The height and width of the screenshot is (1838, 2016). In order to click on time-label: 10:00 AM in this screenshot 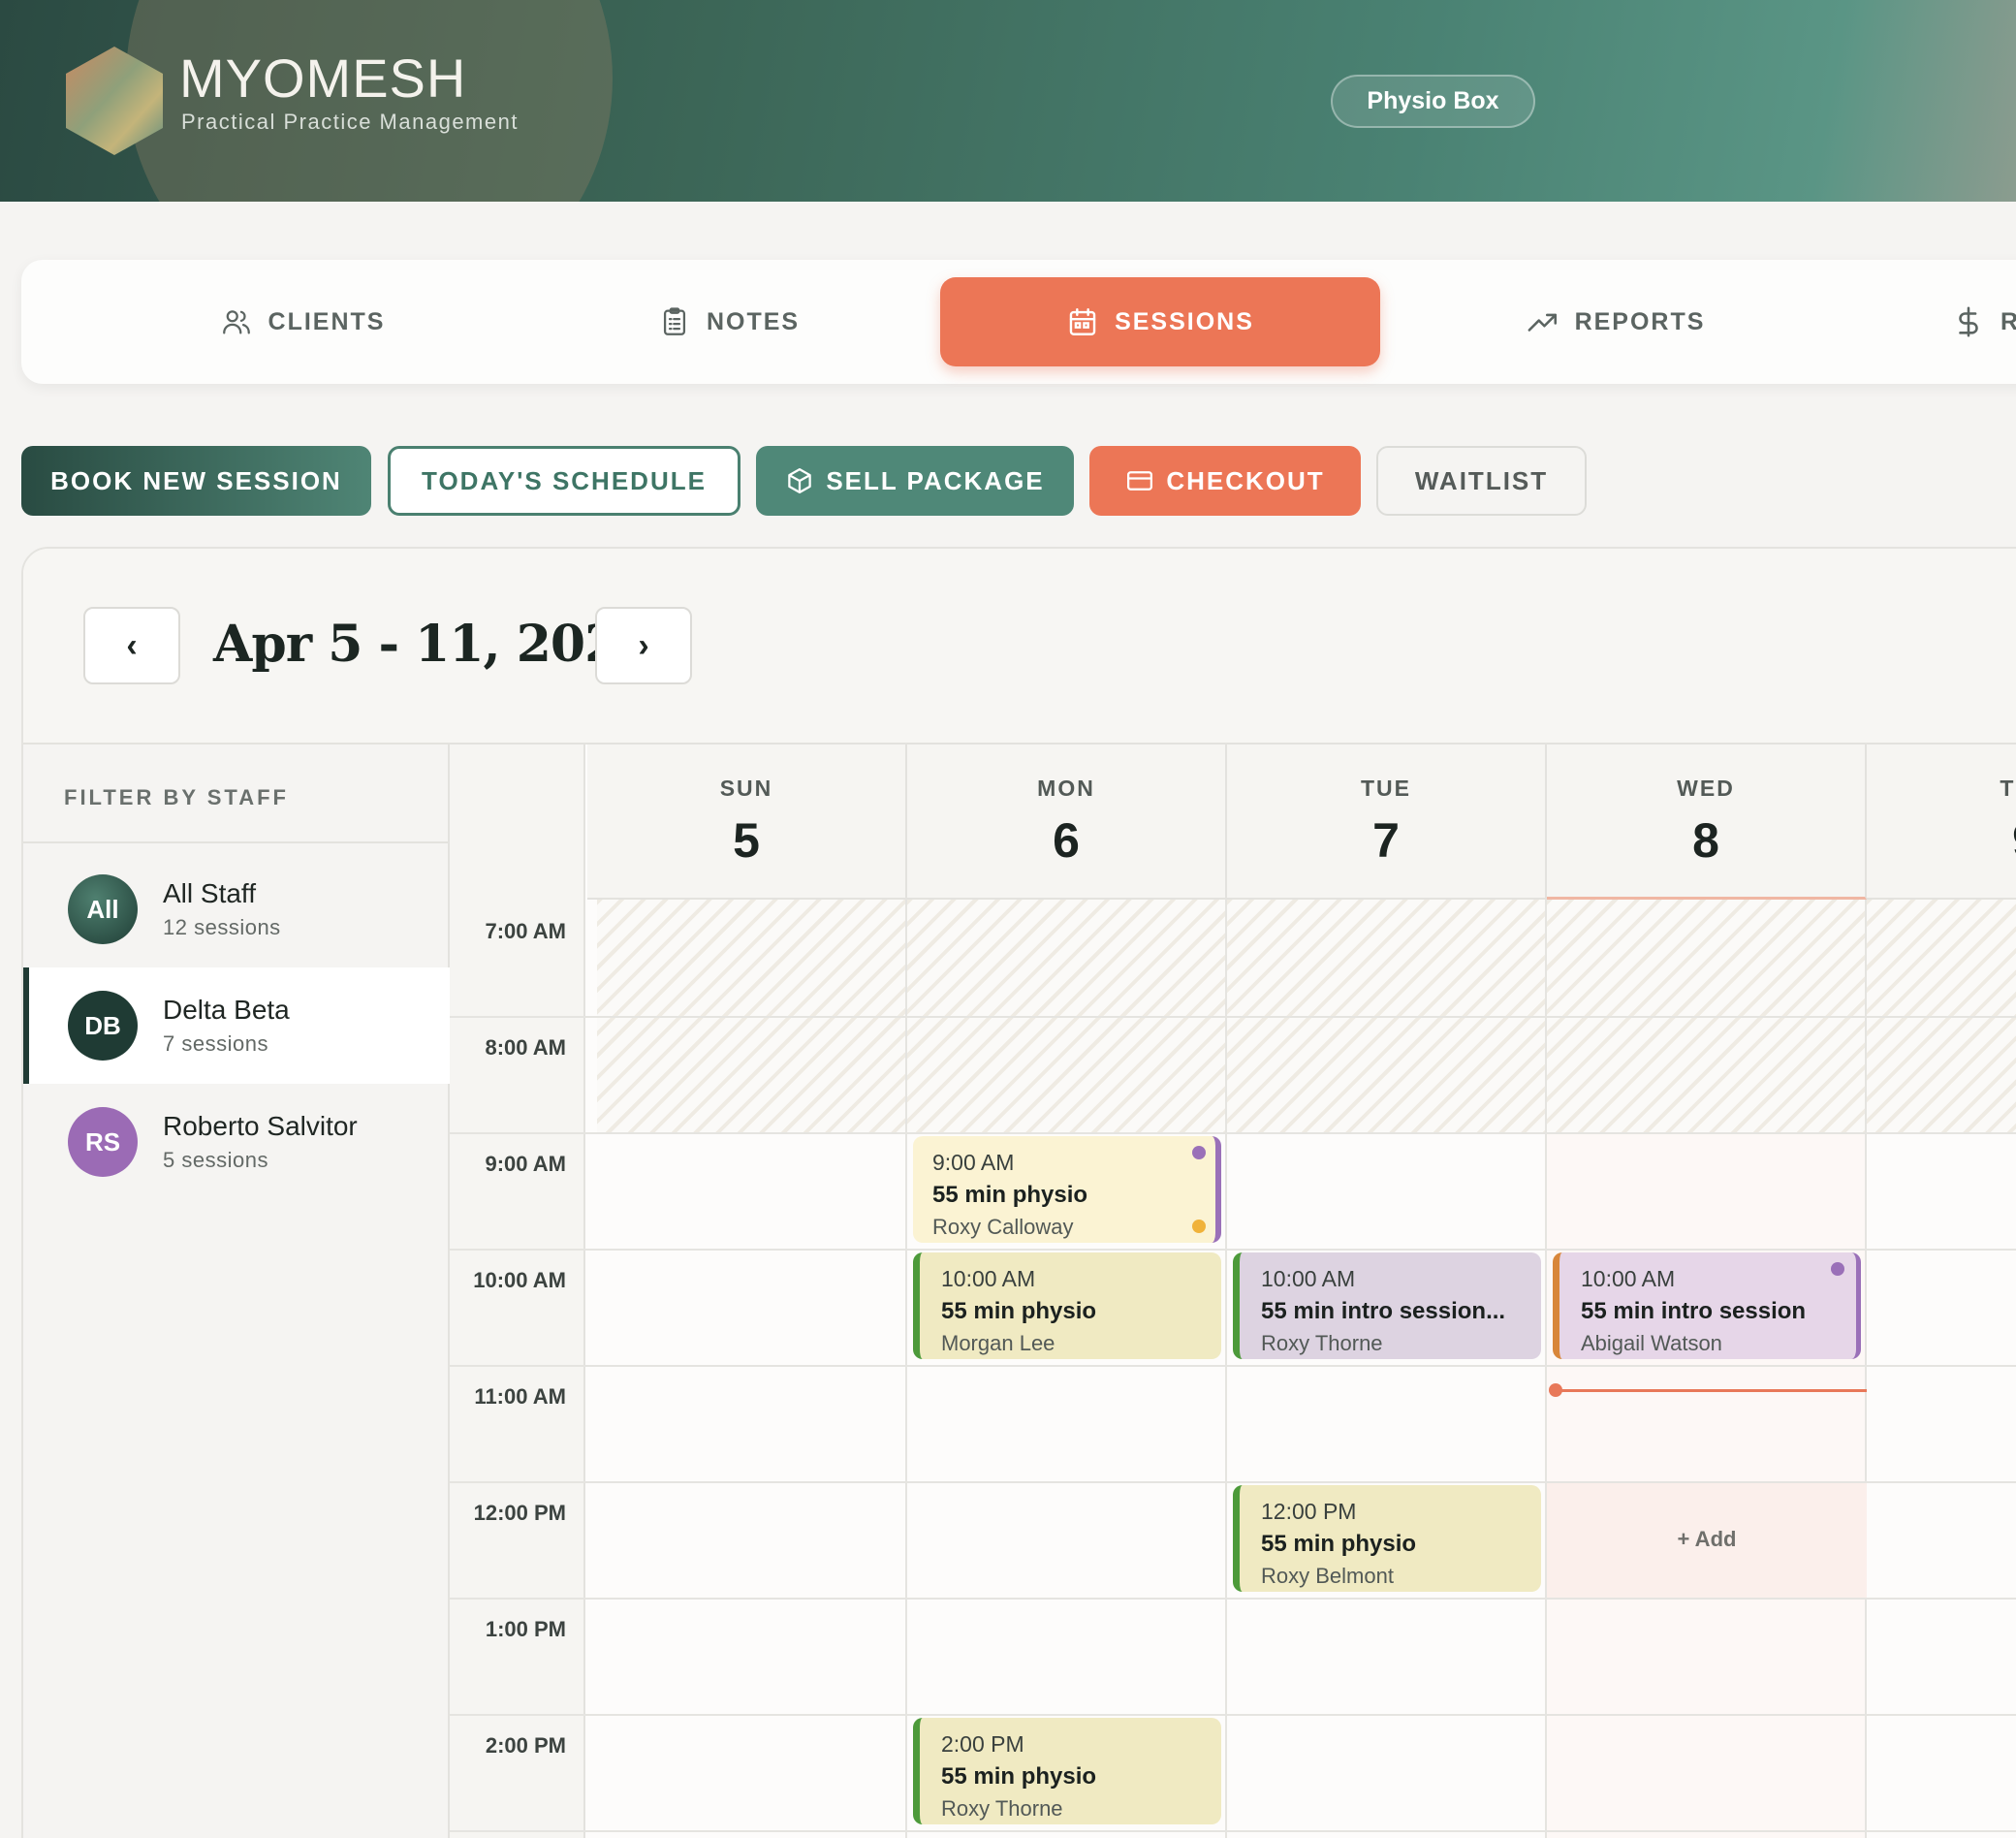, I will do `click(519, 1280)`.